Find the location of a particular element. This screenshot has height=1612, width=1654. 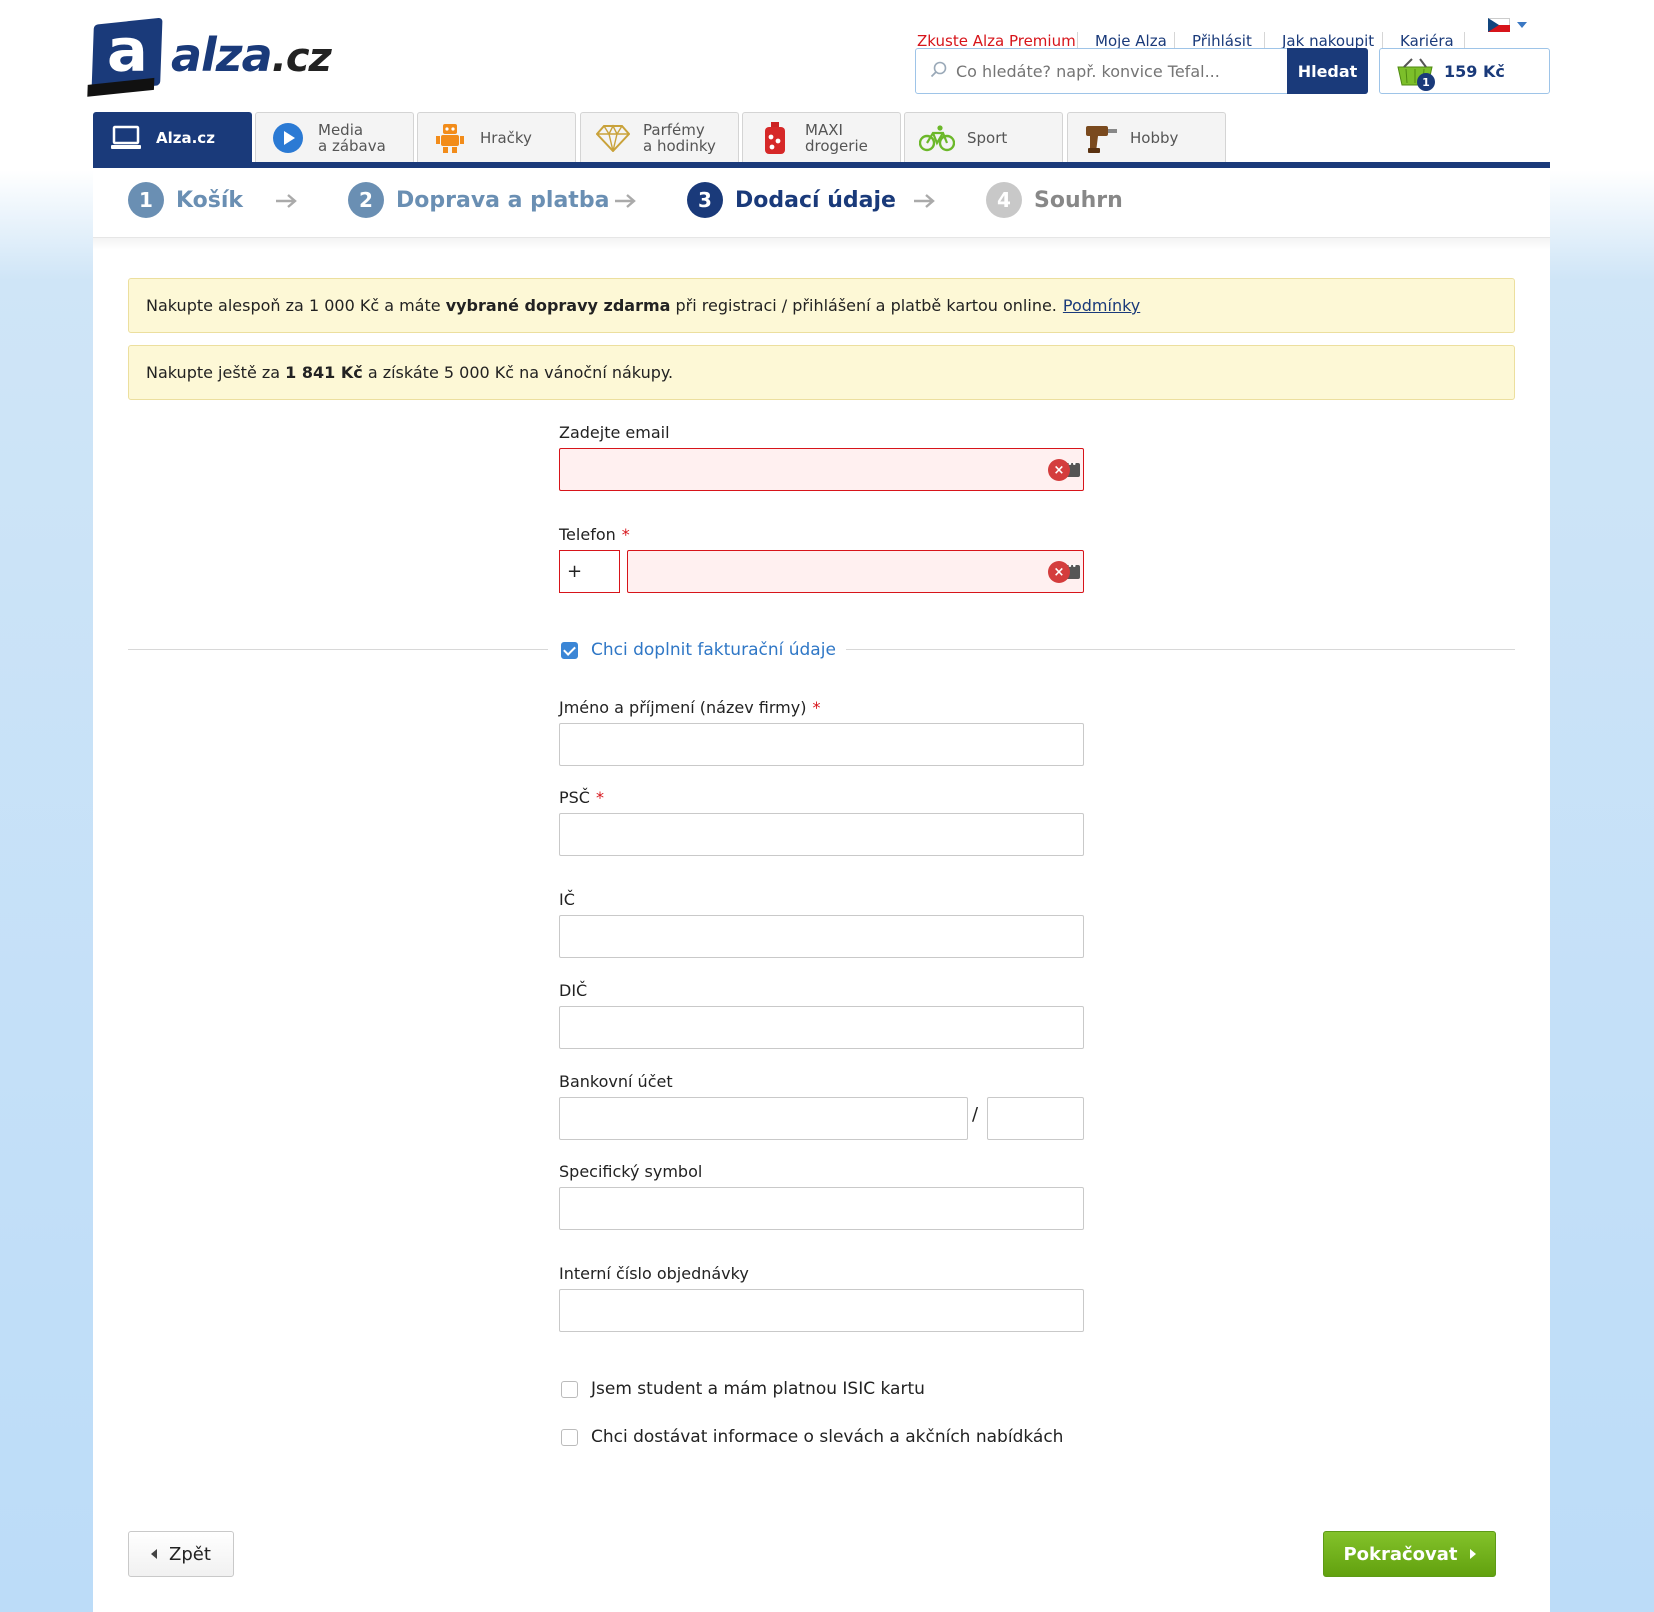

billing-checkbox is located at coordinates (569, 650).